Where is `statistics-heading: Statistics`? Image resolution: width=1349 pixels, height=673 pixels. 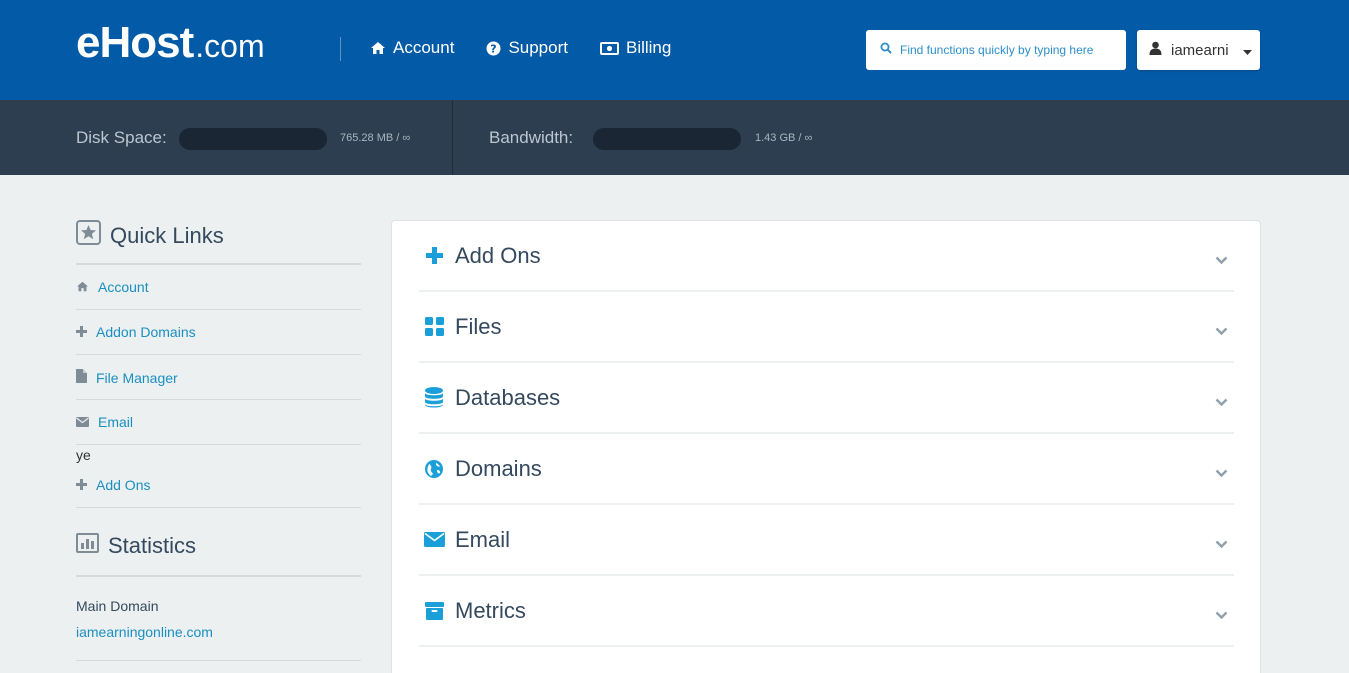 statistics-heading: Statistics is located at coordinates (136, 546).